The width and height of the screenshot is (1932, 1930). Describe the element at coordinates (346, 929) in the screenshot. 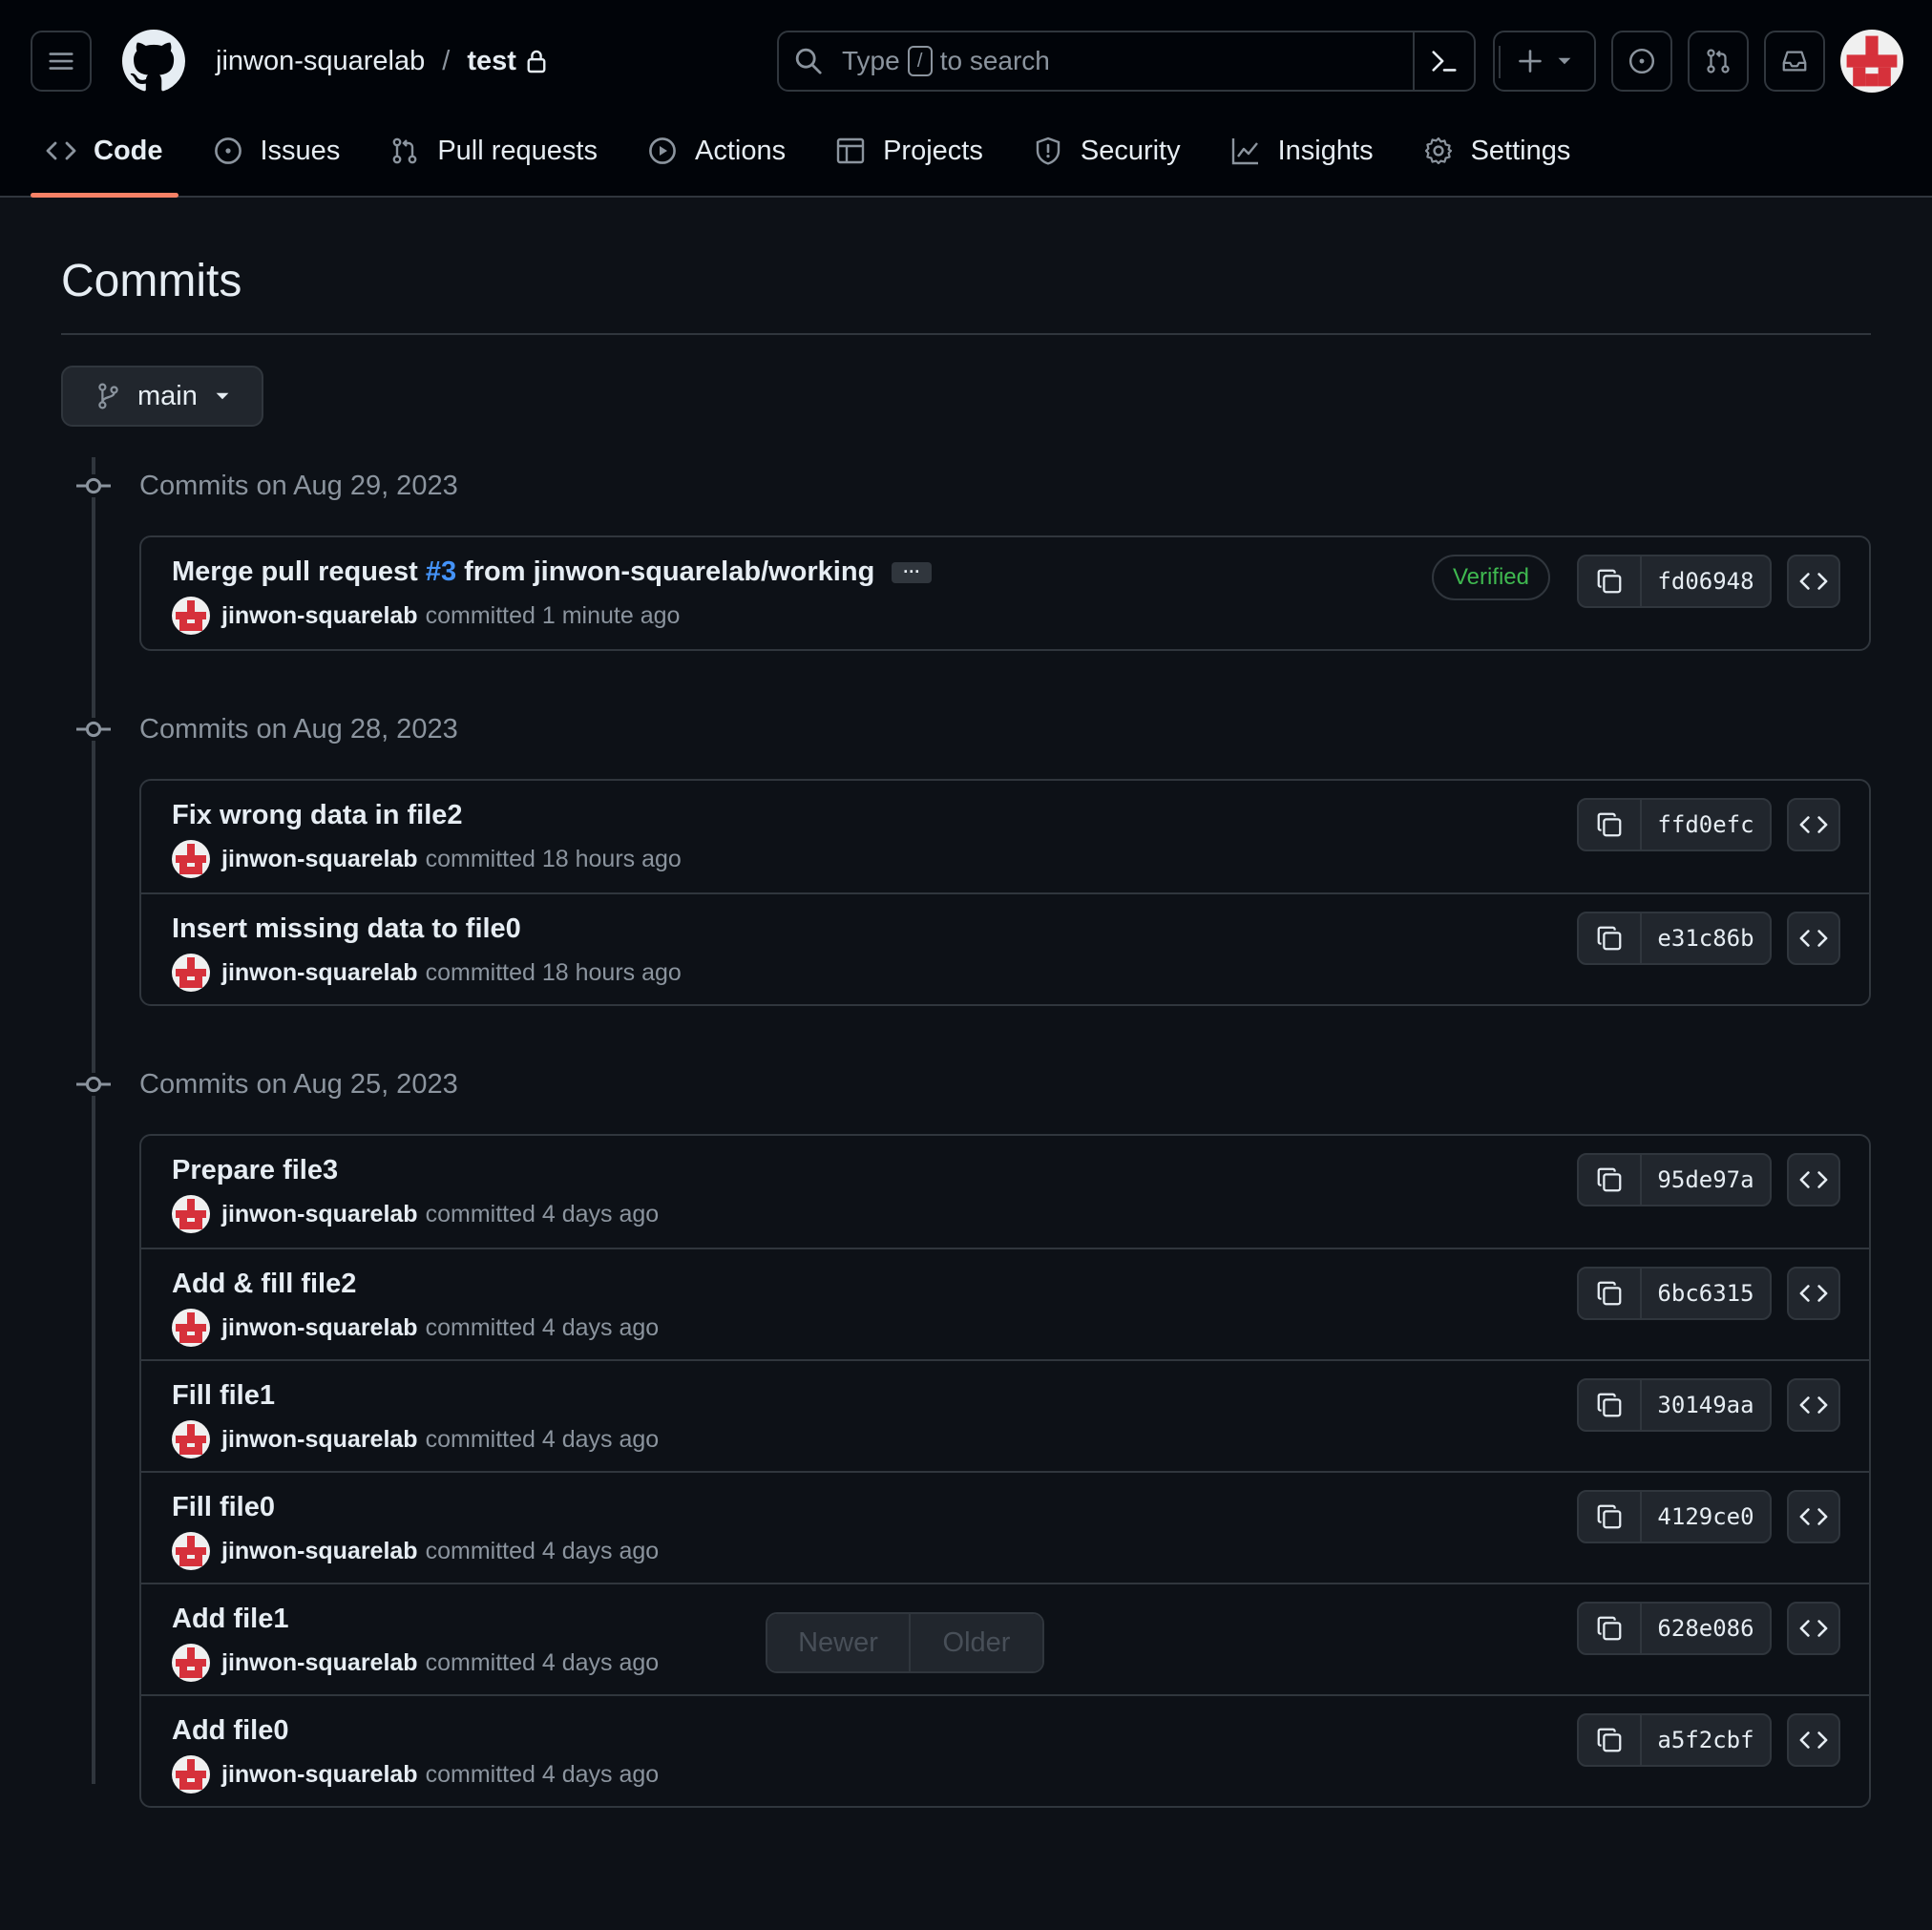

I see `commit-message-link: Insert missing data to file0` at that location.